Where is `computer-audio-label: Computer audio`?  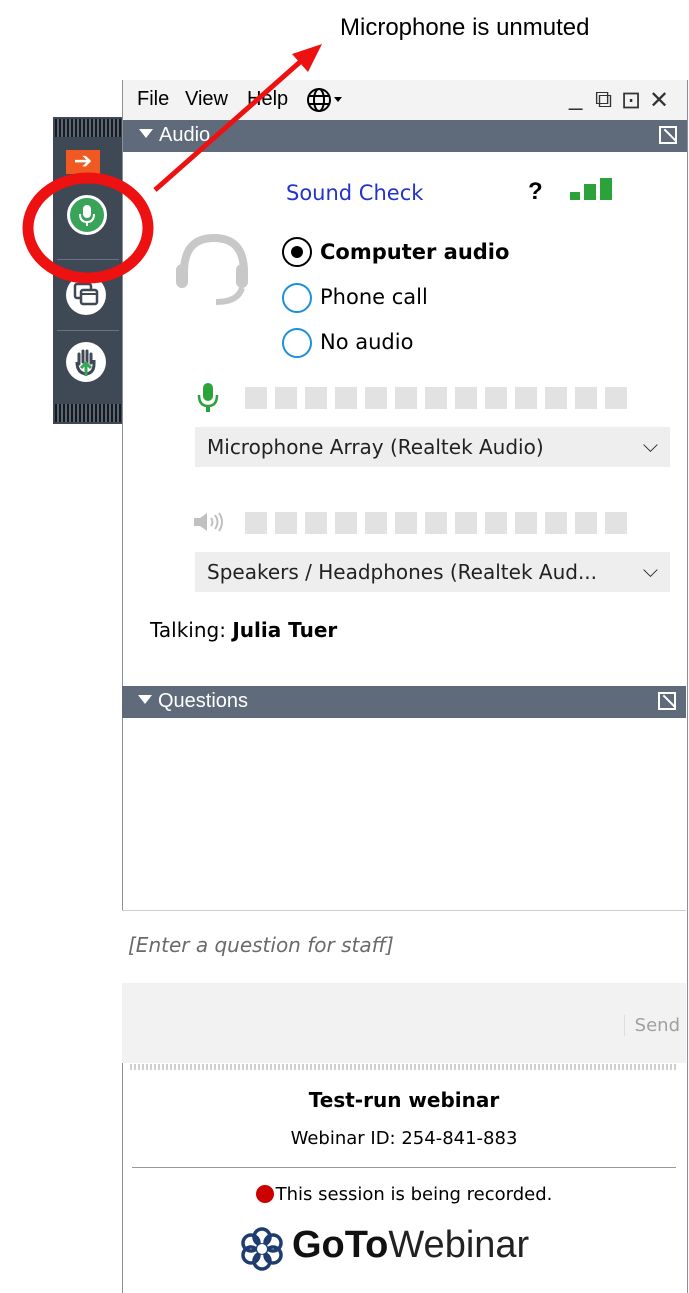 computer-audio-label: Computer audio is located at coordinates (415, 252).